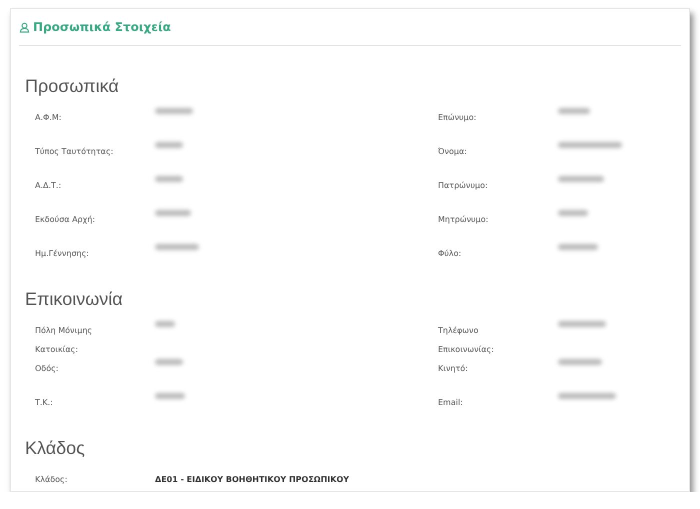 The image size is (700, 509). I want to click on section-title: Προσωπικά, so click(72, 86).